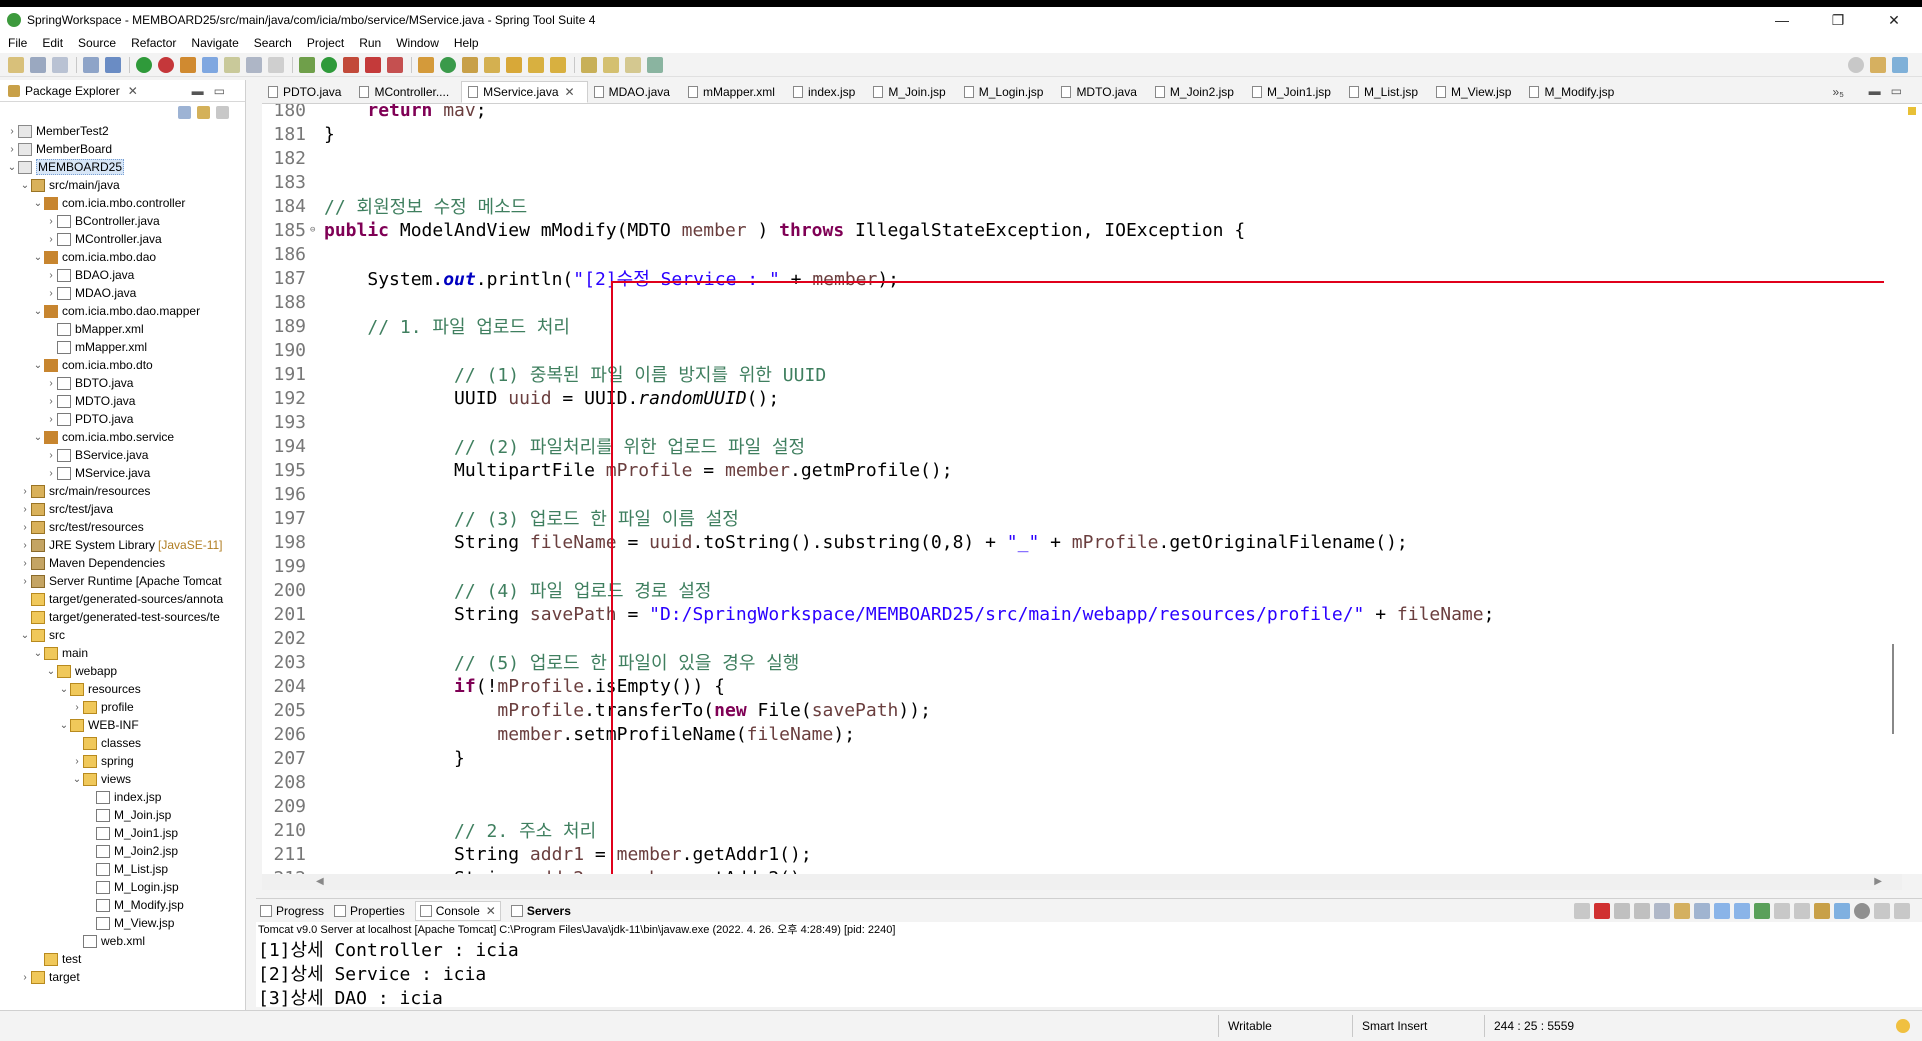 The image size is (1922, 1041). What do you see at coordinates (1912, 111) in the screenshot?
I see `warning-marker` at bounding box center [1912, 111].